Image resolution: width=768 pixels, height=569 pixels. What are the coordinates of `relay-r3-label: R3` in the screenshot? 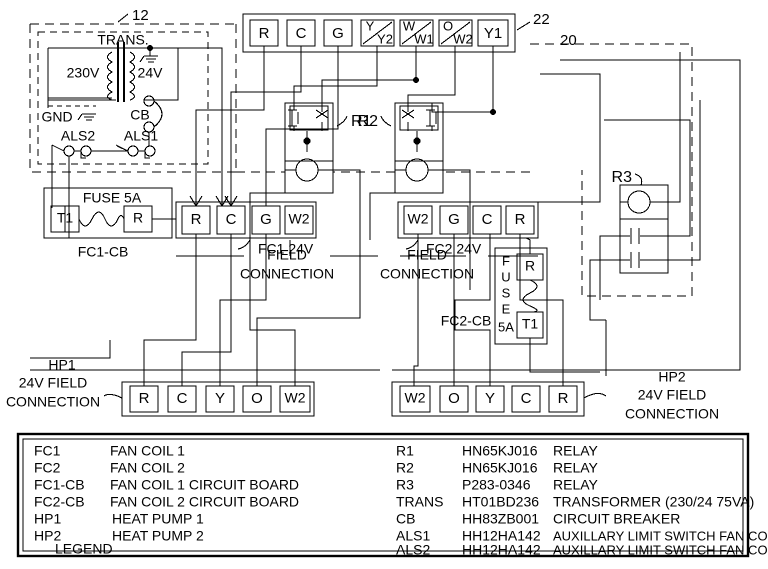 It's located at (622, 177).